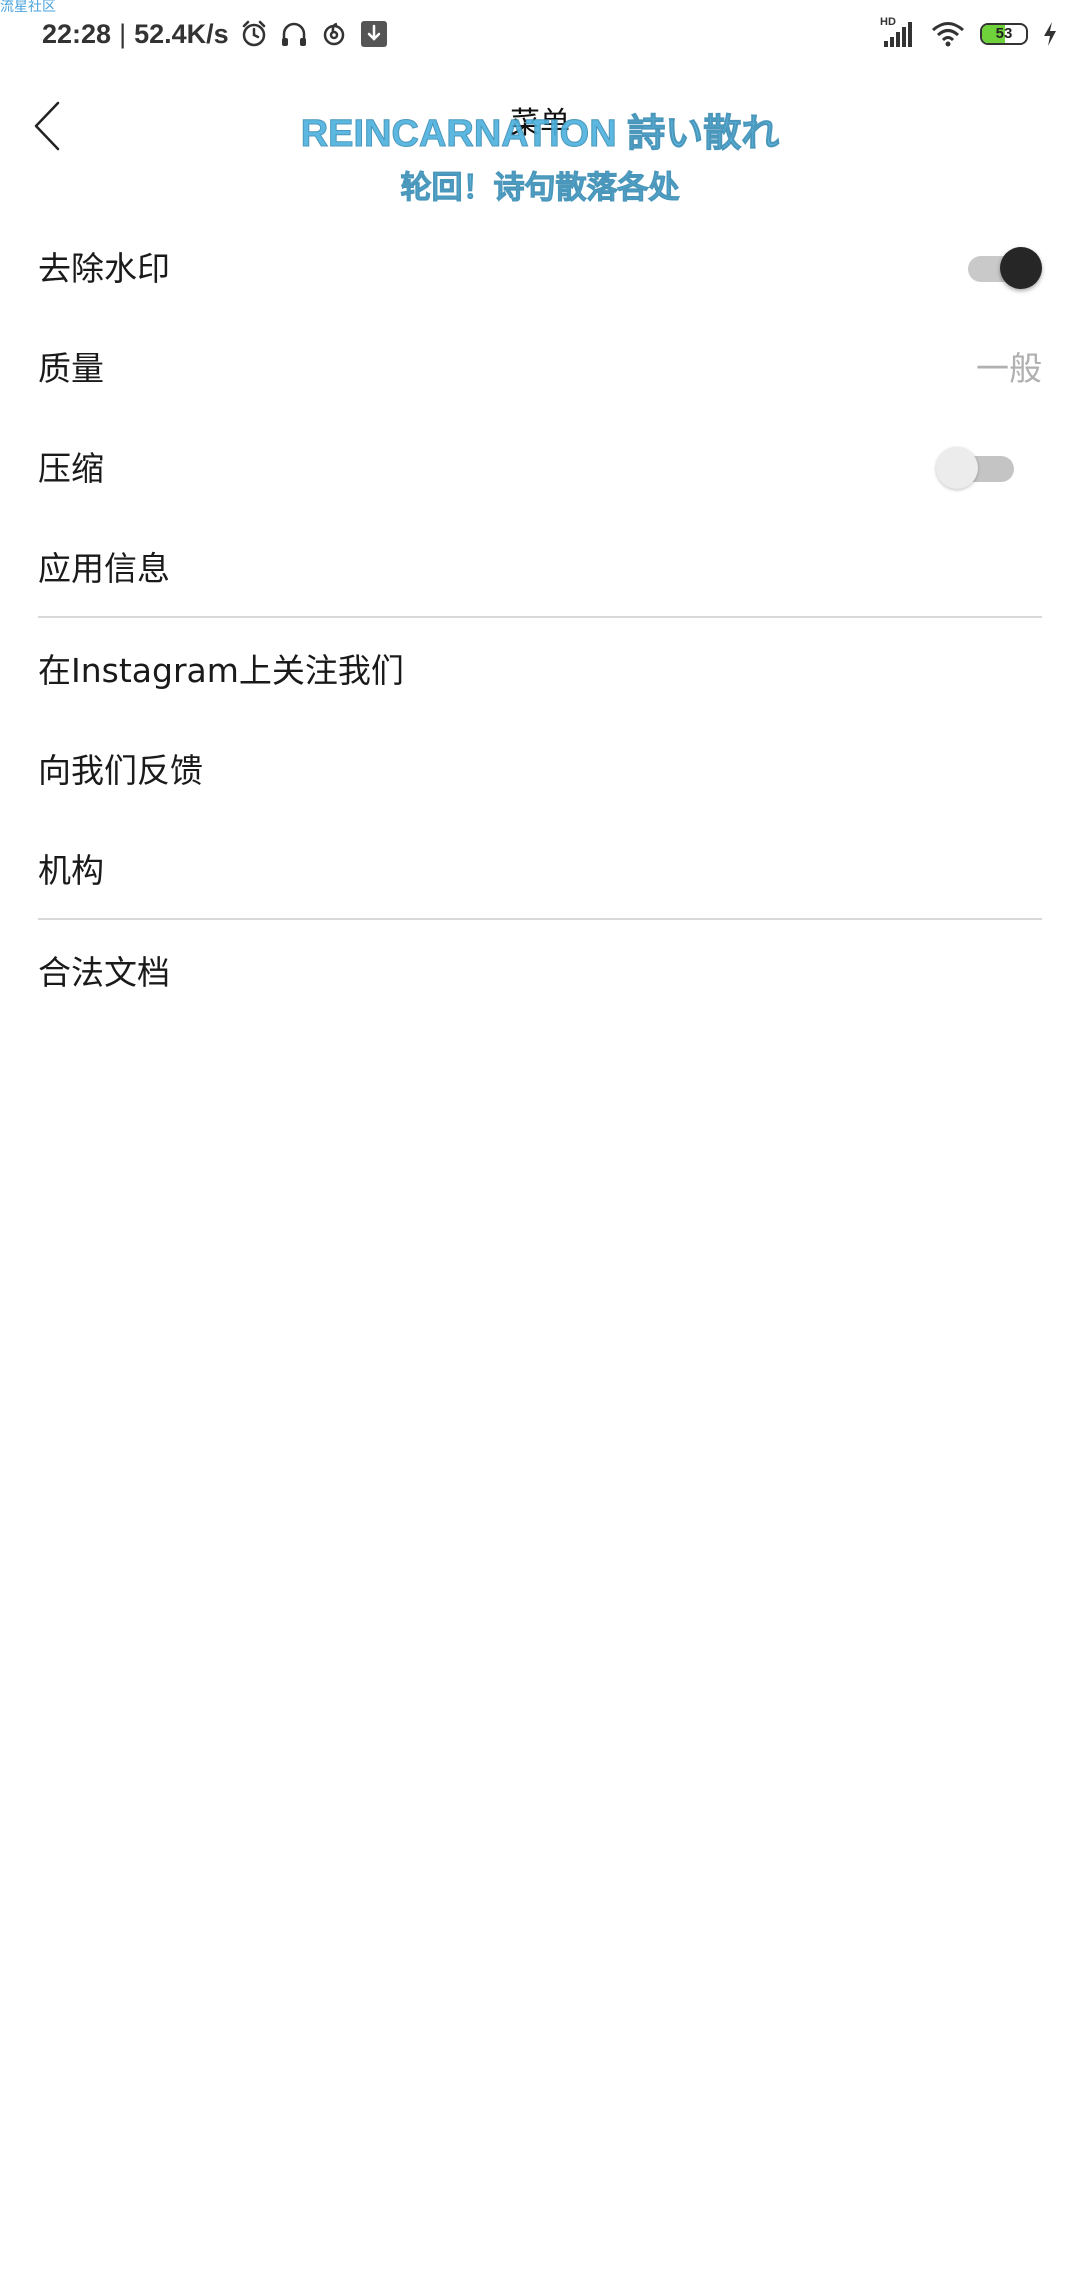 The width and height of the screenshot is (1080, 2280). I want to click on battery-level-text: 53, so click(1004, 33).